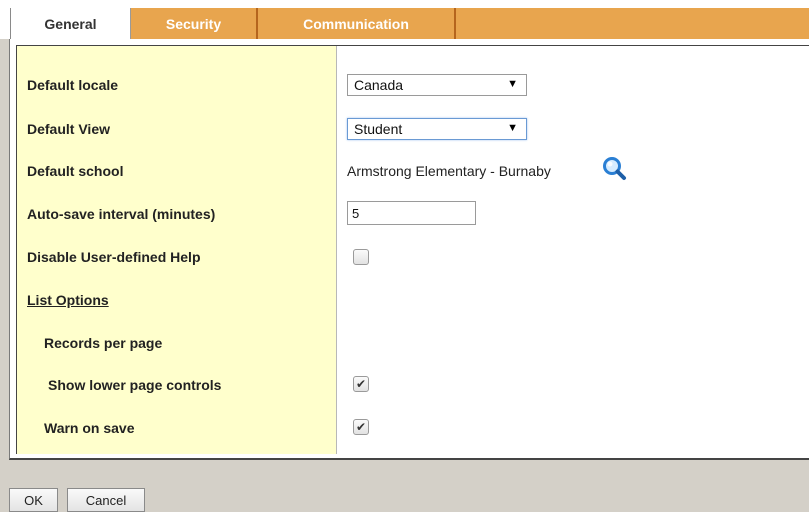 Image resolution: width=809 pixels, height=512 pixels. I want to click on default-locale-select: Canada ▼, so click(437, 85).